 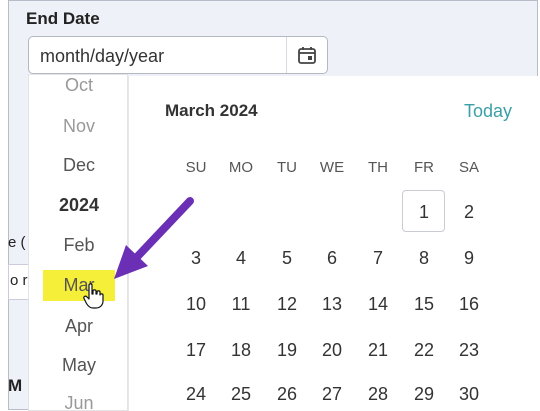 What do you see at coordinates (78, 245) in the screenshot?
I see `month-option: Feb` at bounding box center [78, 245].